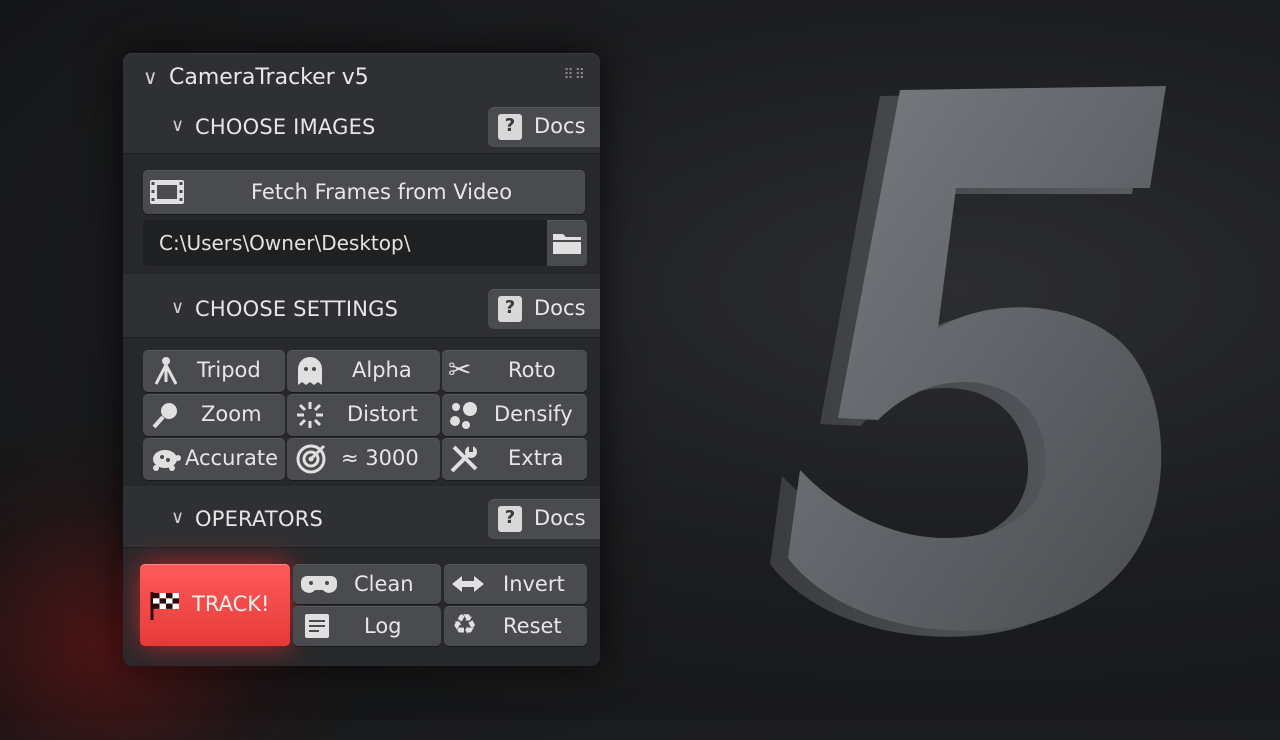 The image size is (1280, 740). I want to click on invert-label: Invert, so click(534, 584).